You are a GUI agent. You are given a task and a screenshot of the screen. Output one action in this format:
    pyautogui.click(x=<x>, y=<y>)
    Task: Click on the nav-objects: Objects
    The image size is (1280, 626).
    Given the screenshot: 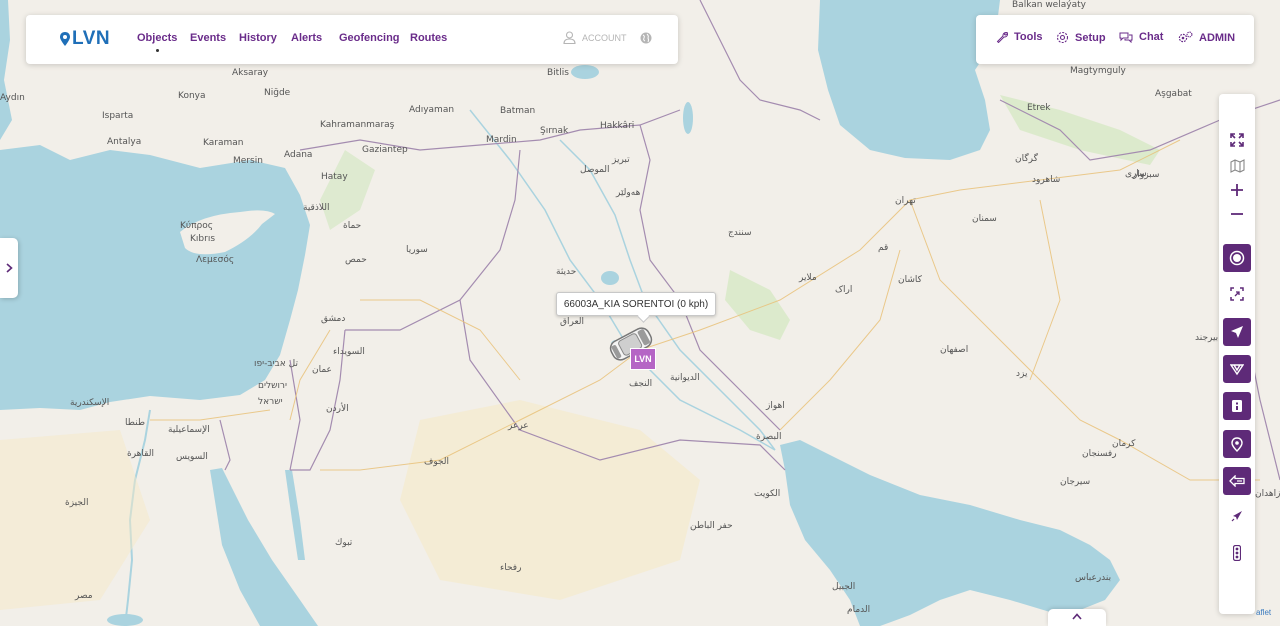 What is the action you would take?
    pyautogui.click(x=157, y=42)
    